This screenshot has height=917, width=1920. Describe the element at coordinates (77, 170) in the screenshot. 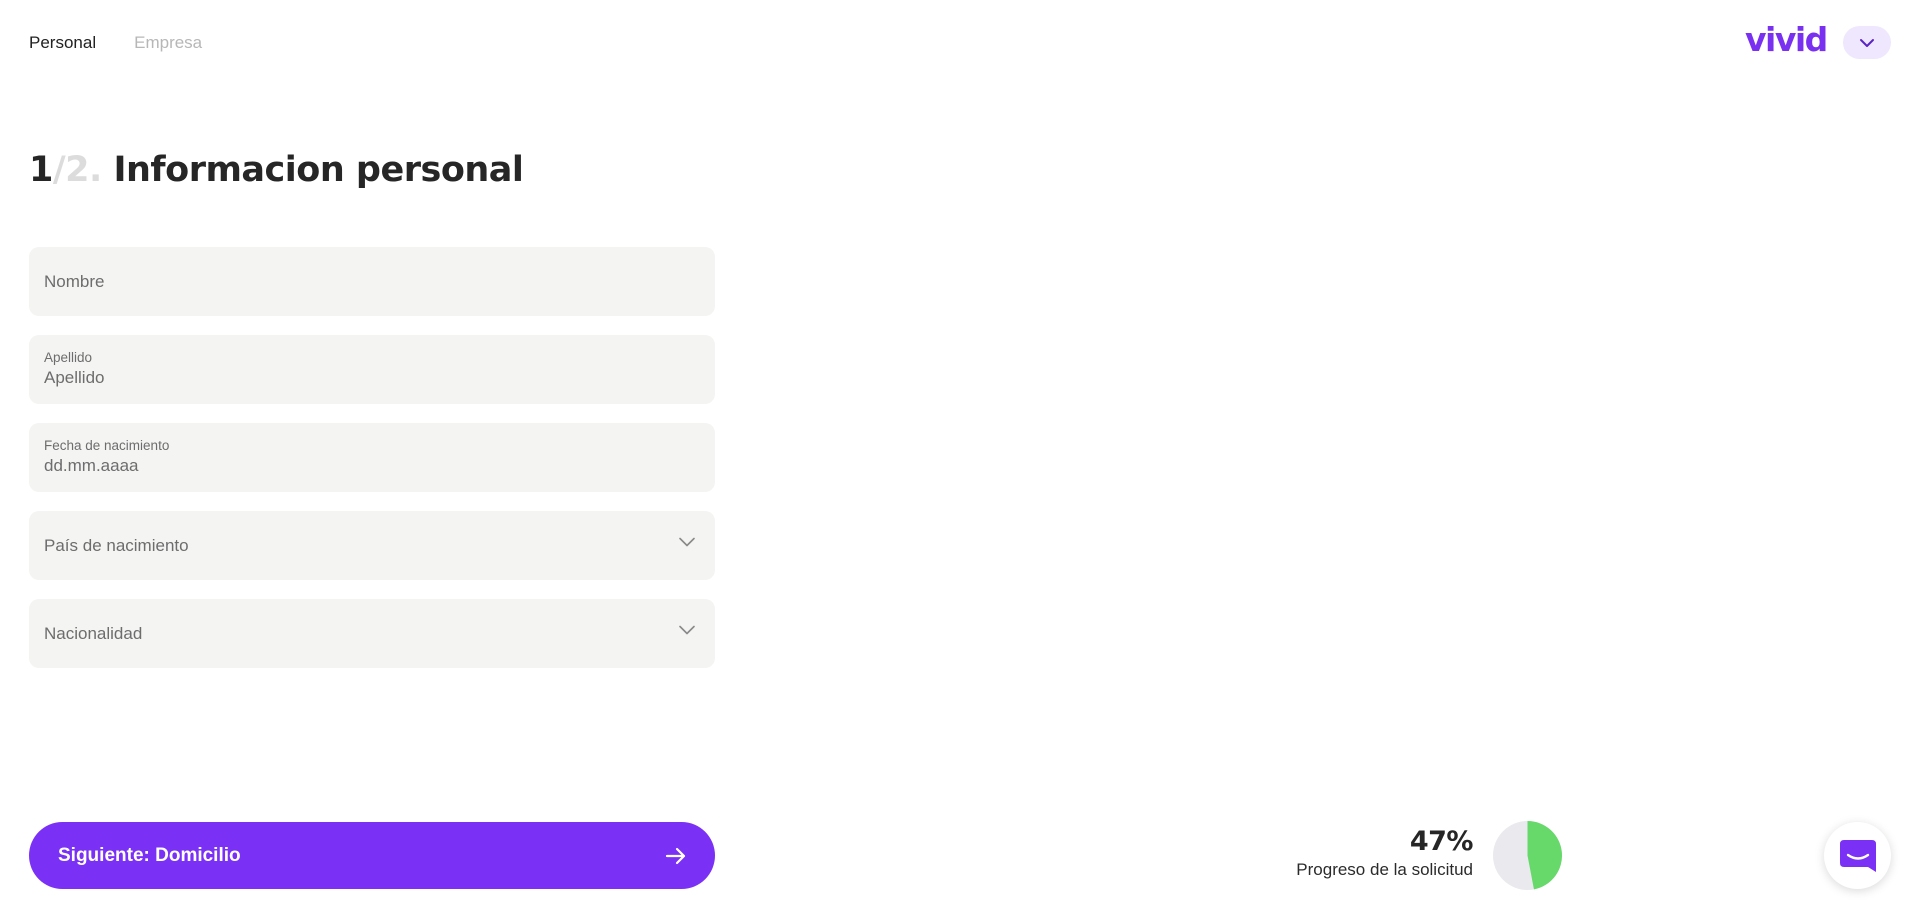

I see `step-total: /2.` at that location.